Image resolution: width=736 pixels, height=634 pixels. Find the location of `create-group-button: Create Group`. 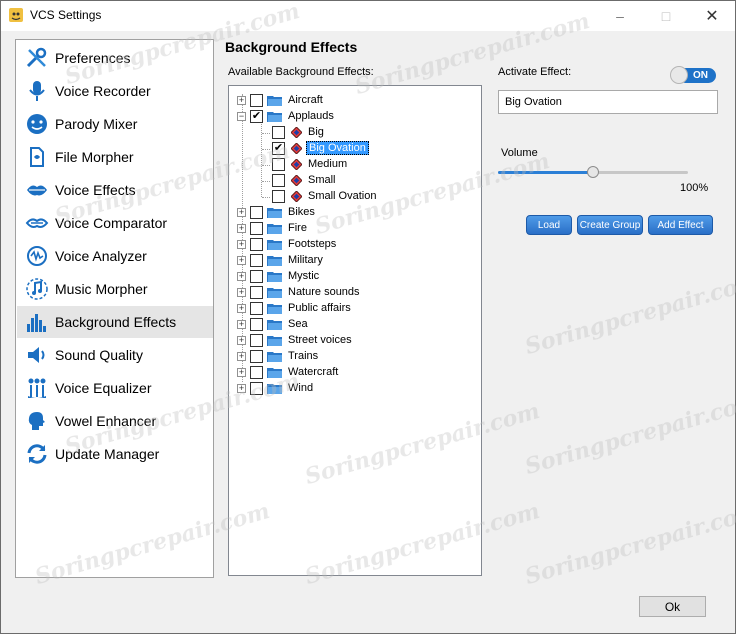

create-group-button: Create Group is located at coordinates (610, 225).